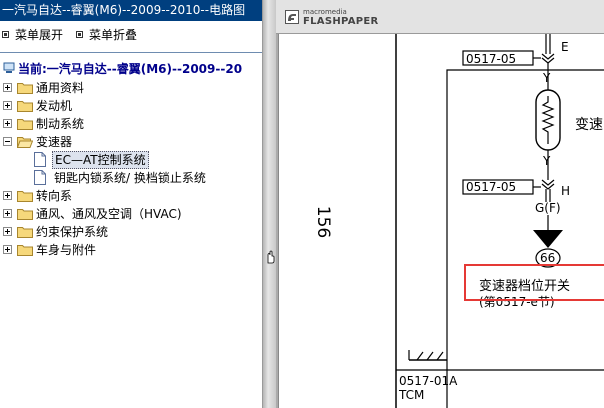 Image resolution: width=604 pixels, height=408 pixels. What do you see at coordinates (548, 258) in the screenshot?
I see `ground-number: 66` at bounding box center [548, 258].